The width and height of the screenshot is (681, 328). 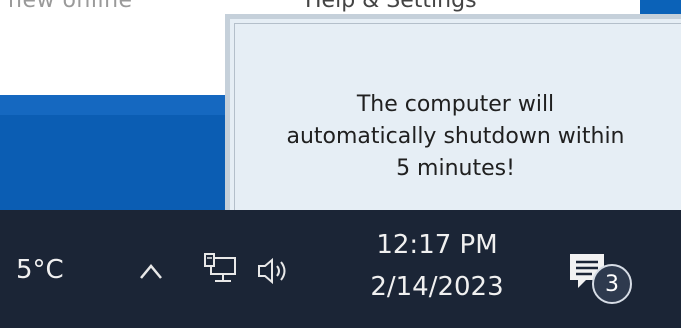 What do you see at coordinates (437, 287) in the screenshot?
I see `clock-date: 2/14/2023` at bounding box center [437, 287].